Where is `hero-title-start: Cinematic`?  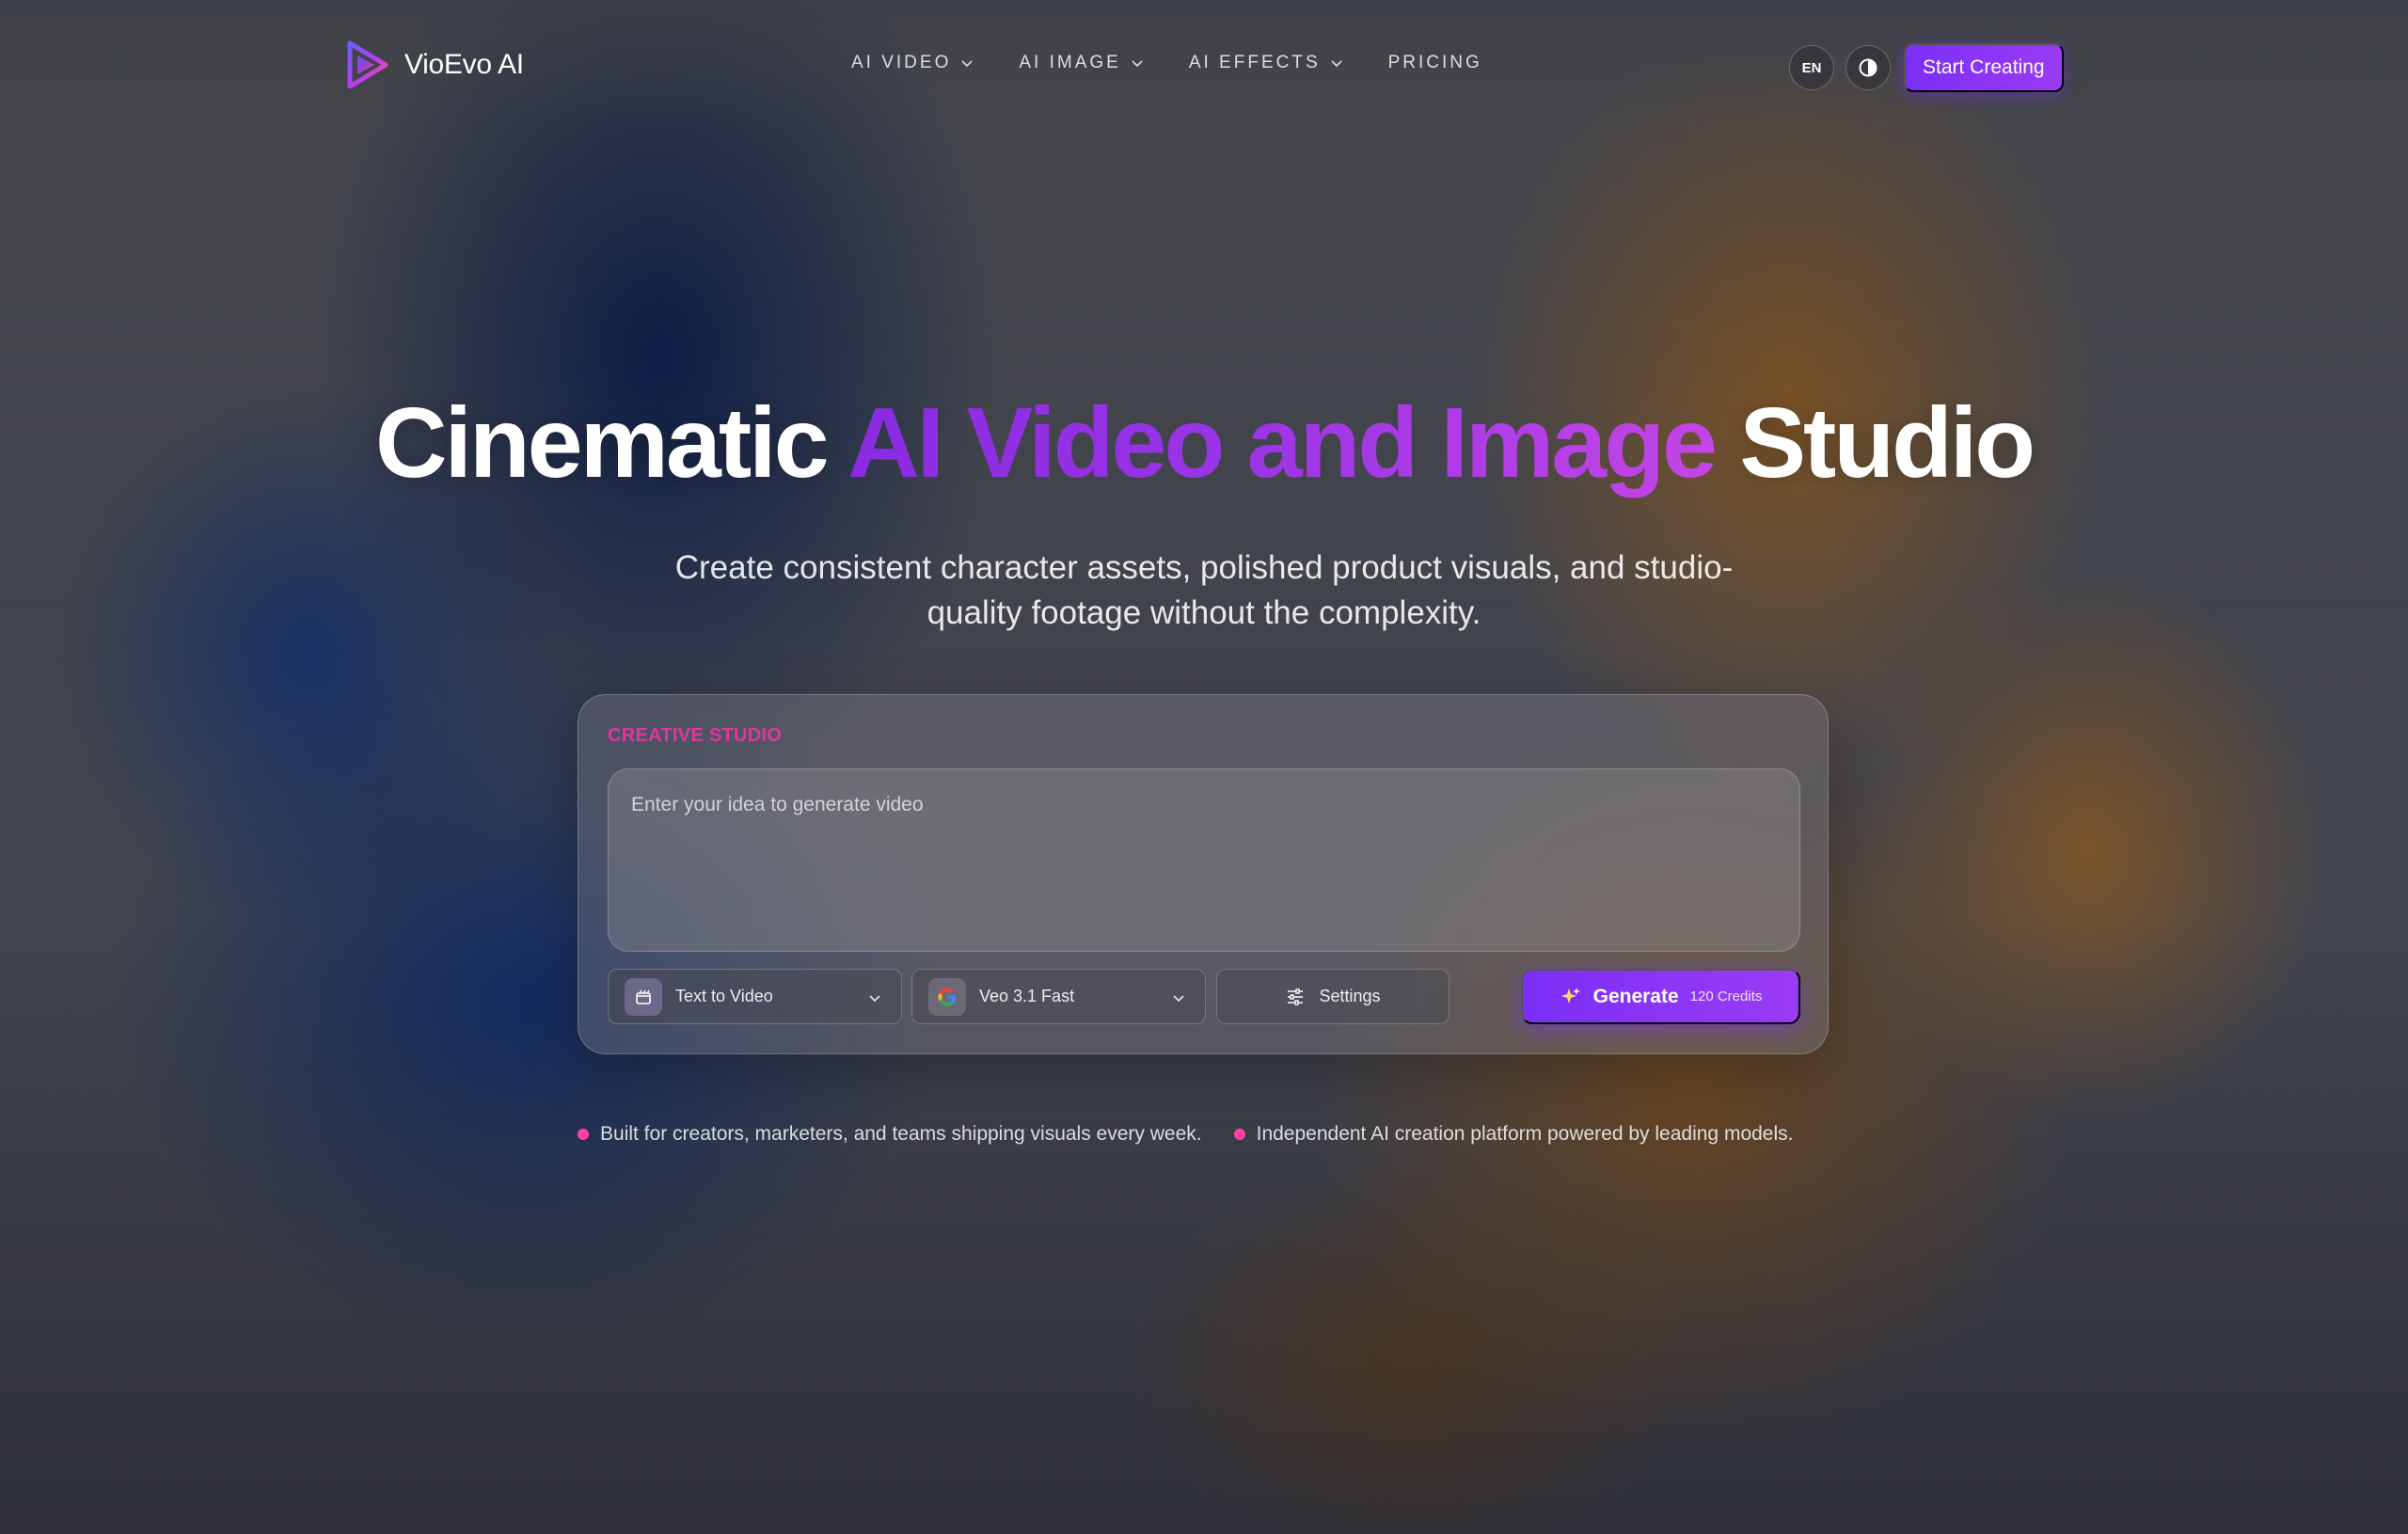 hero-title-start: Cinematic is located at coordinates (611, 443).